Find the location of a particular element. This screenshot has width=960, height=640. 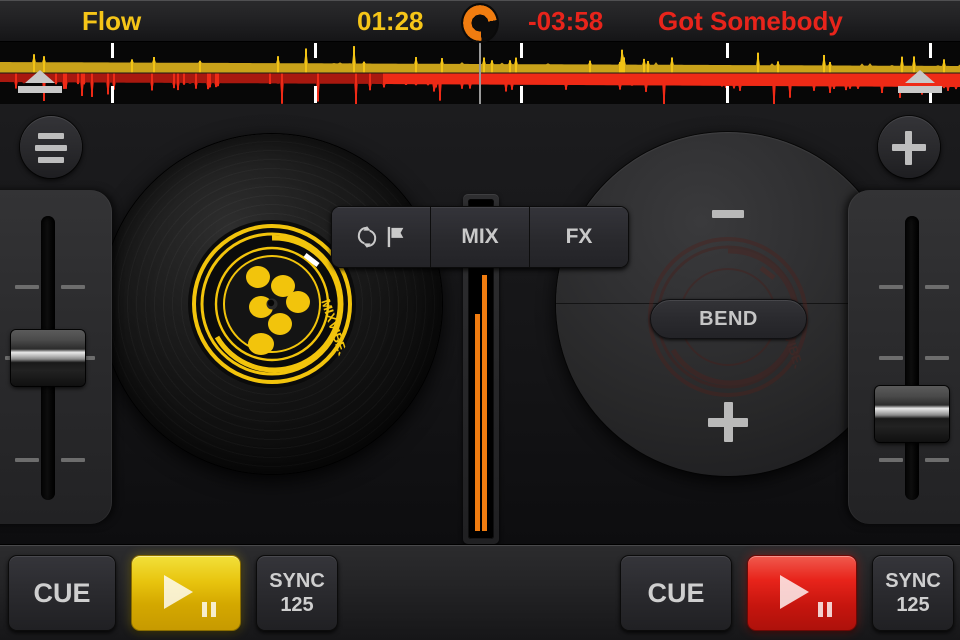

loading-spinner-icon is located at coordinates (480, 23).